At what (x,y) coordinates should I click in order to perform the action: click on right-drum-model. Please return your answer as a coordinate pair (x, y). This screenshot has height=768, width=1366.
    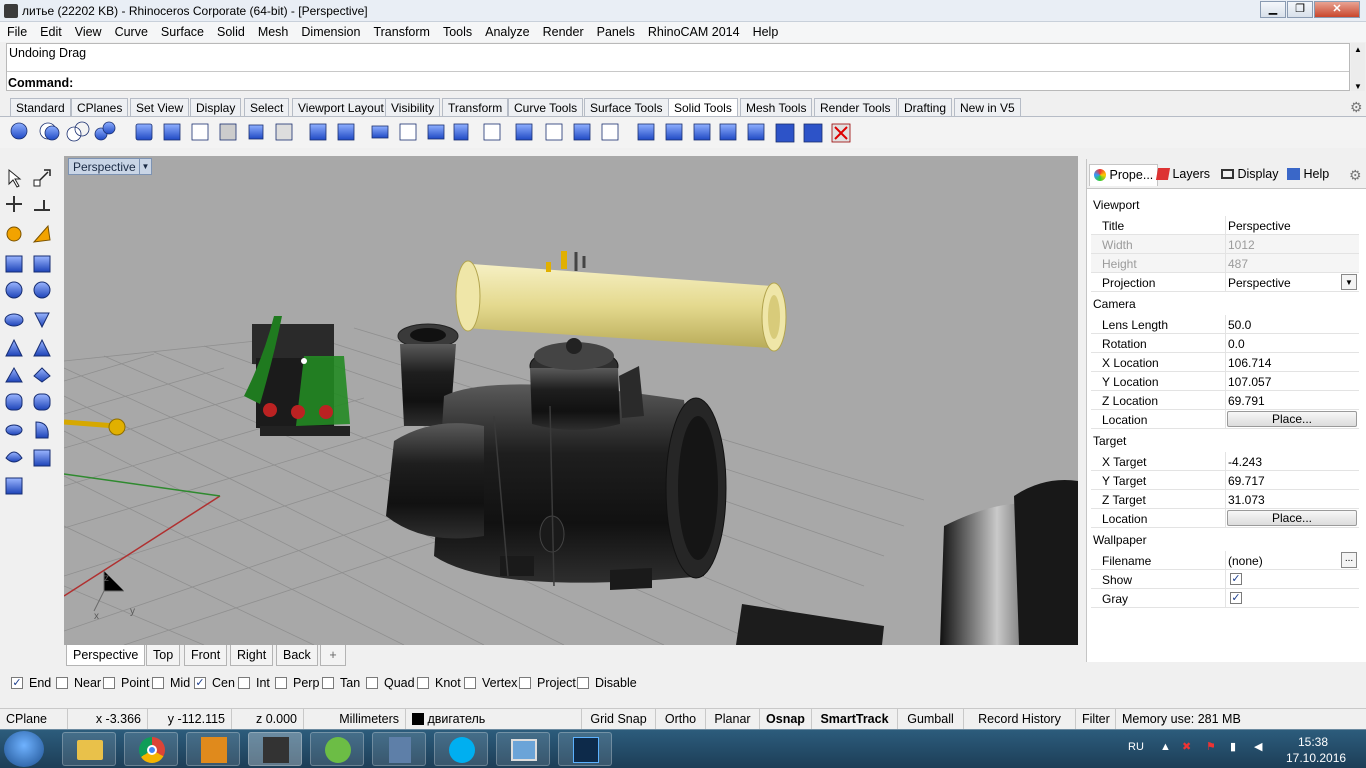
    Looking at the image, I should click on (907, 562).